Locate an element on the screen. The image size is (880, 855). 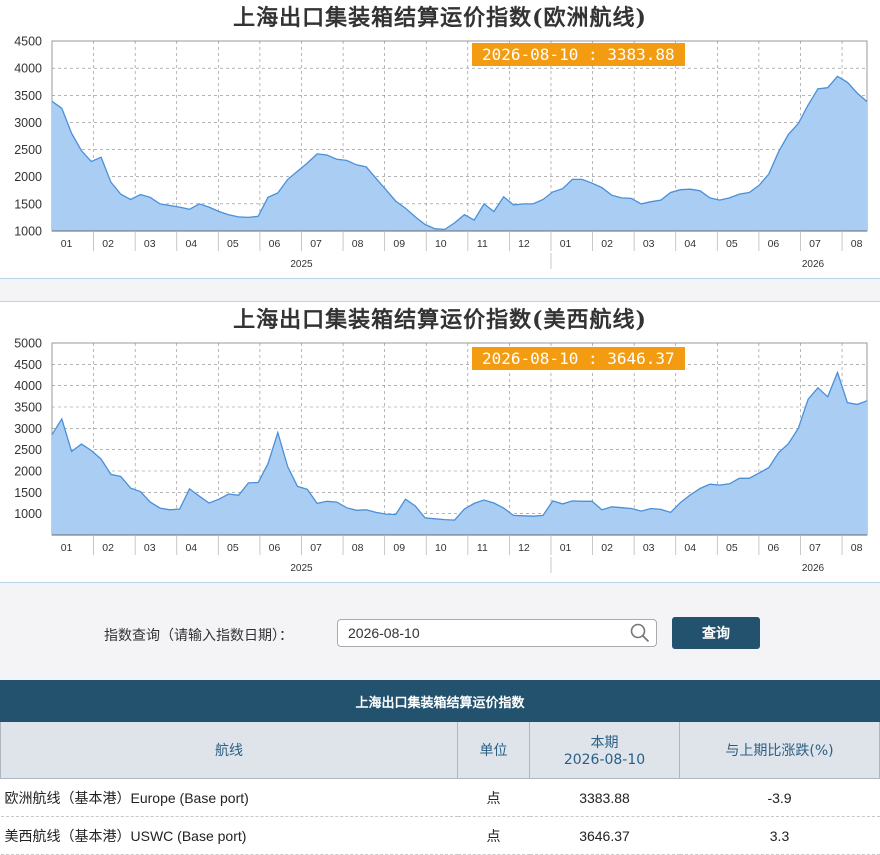
table-header-row: 航线 单位 本期 2026-08-10 与上期比涨跌(%) is located at coordinates (440, 750).